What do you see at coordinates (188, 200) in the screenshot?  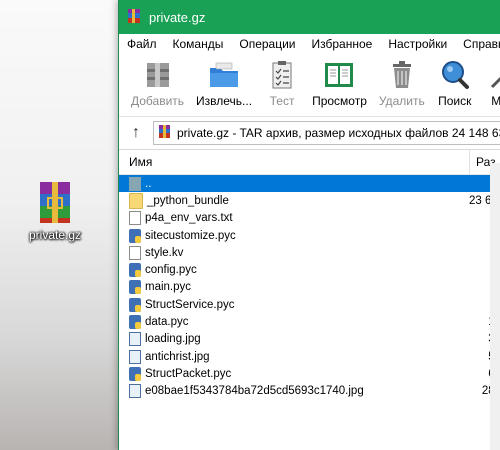 I see `file-name: _python_bundle` at bounding box center [188, 200].